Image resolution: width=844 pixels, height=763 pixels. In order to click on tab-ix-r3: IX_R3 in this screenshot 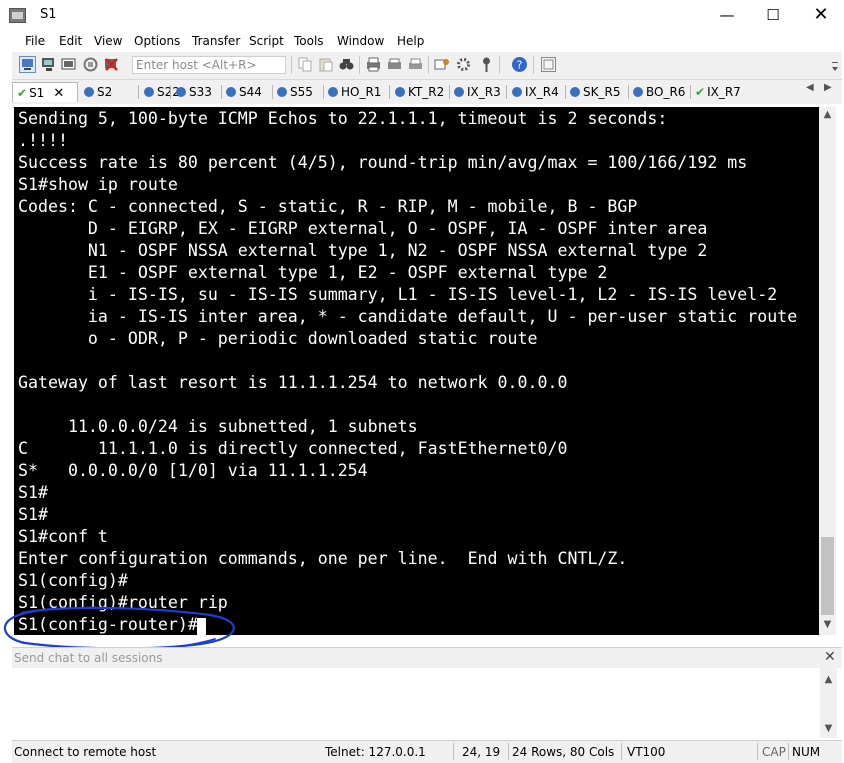, I will do `click(477, 92)`.